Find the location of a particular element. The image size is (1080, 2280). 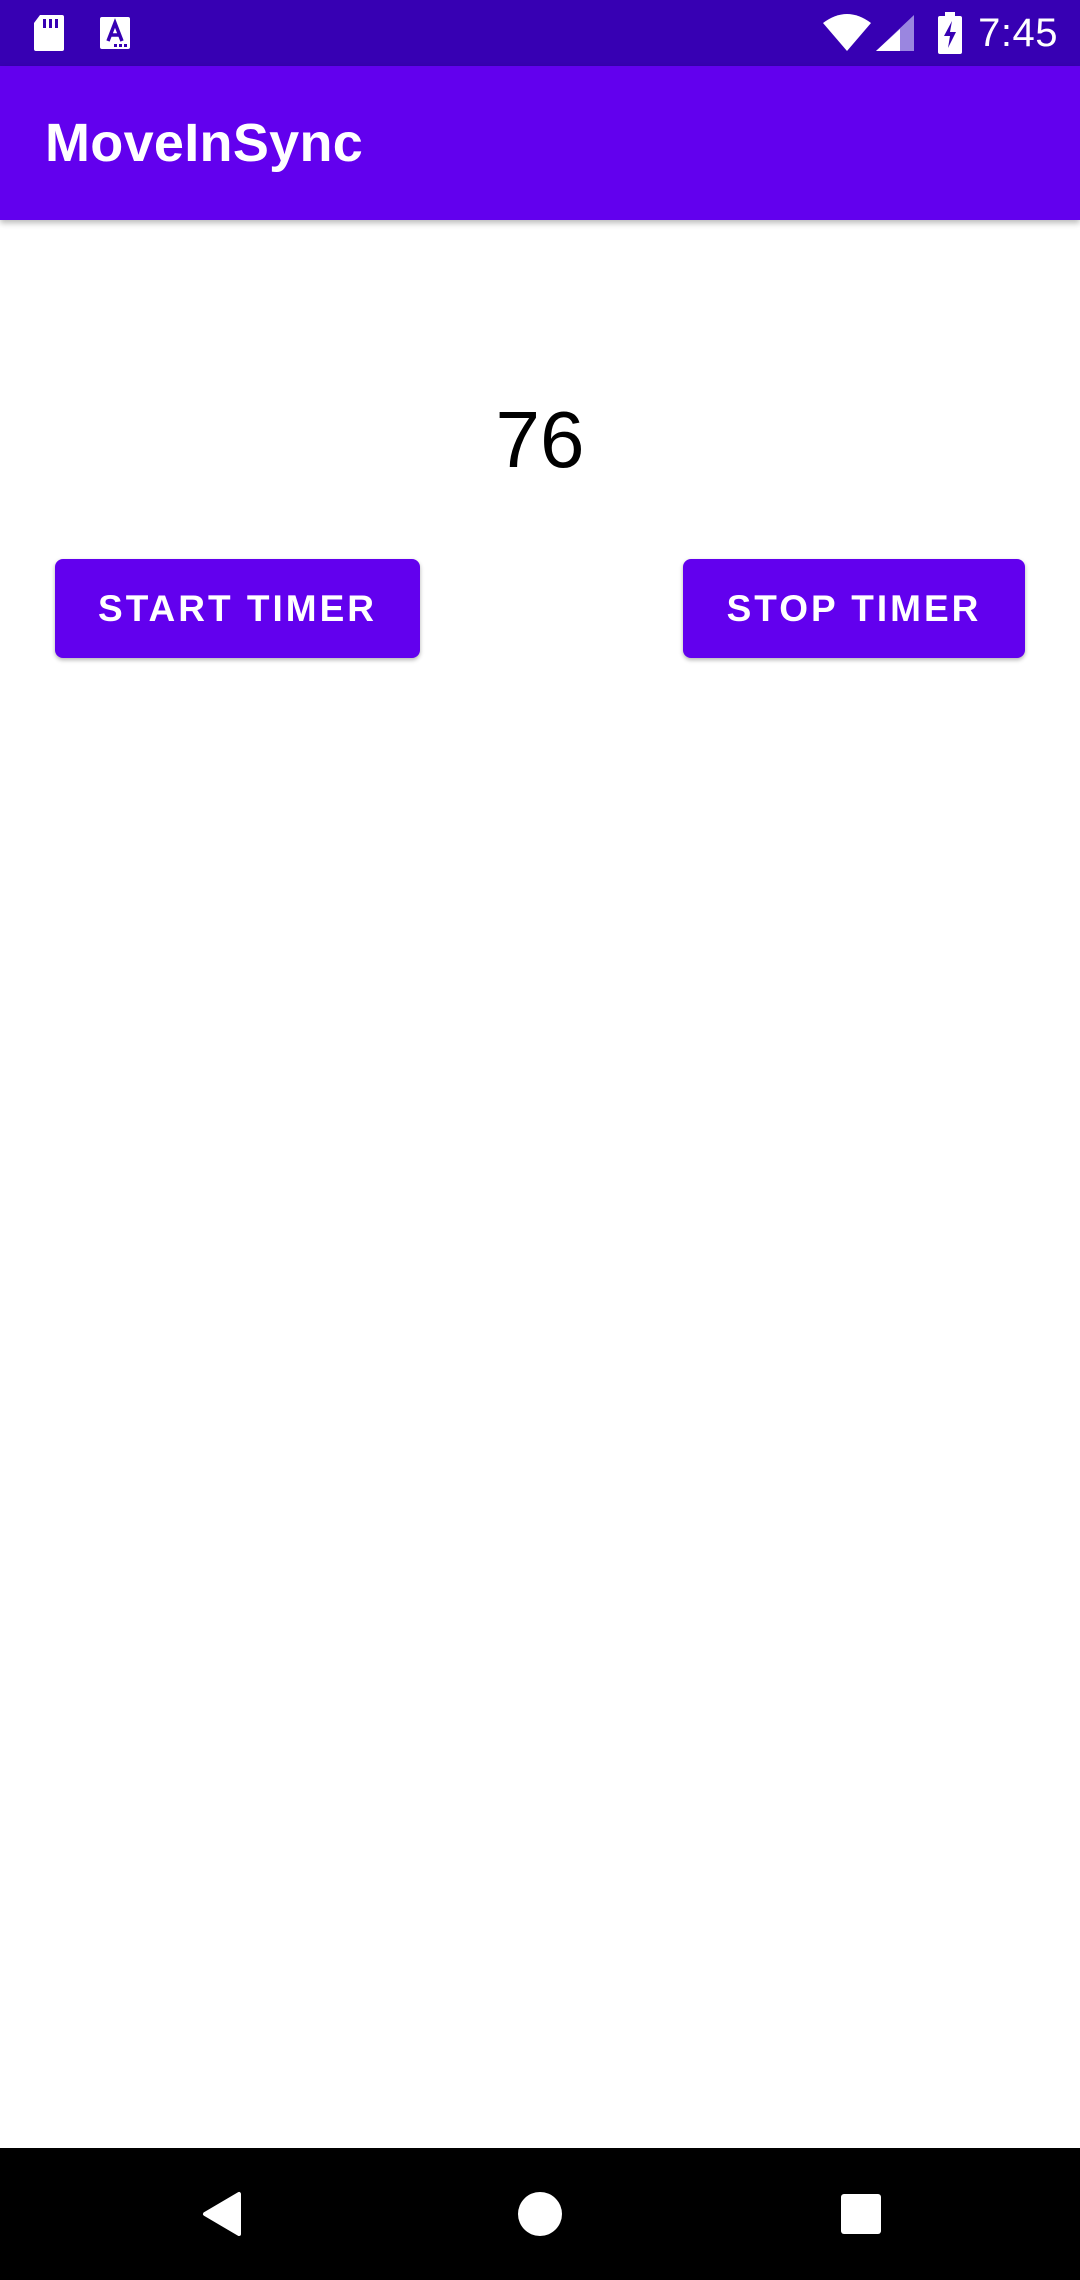

wifi-icon is located at coordinates (847, 33).